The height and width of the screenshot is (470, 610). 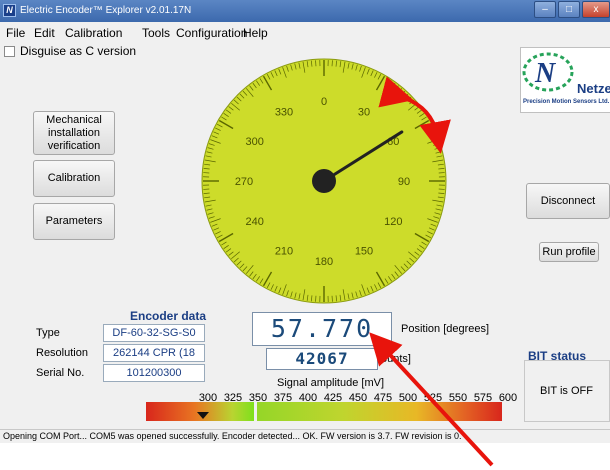 I want to click on rotation-arrow-icon, so click(x=414, y=115).